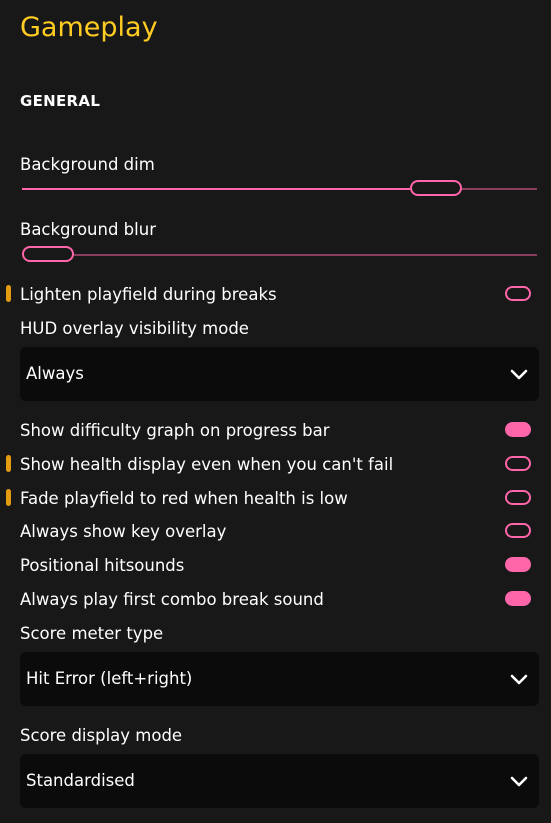 The height and width of the screenshot is (823, 551). What do you see at coordinates (80, 780) in the screenshot?
I see `score-display-mode-value: Standardised` at bounding box center [80, 780].